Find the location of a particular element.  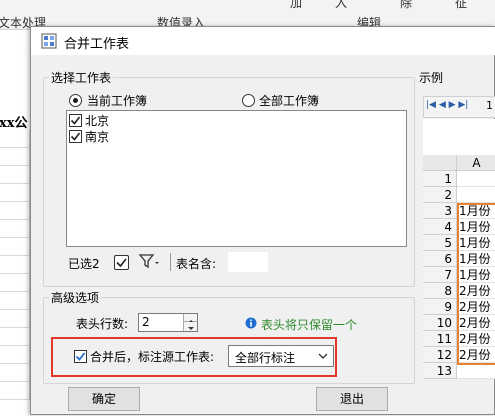

filter-icon is located at coordinates (148, 261).